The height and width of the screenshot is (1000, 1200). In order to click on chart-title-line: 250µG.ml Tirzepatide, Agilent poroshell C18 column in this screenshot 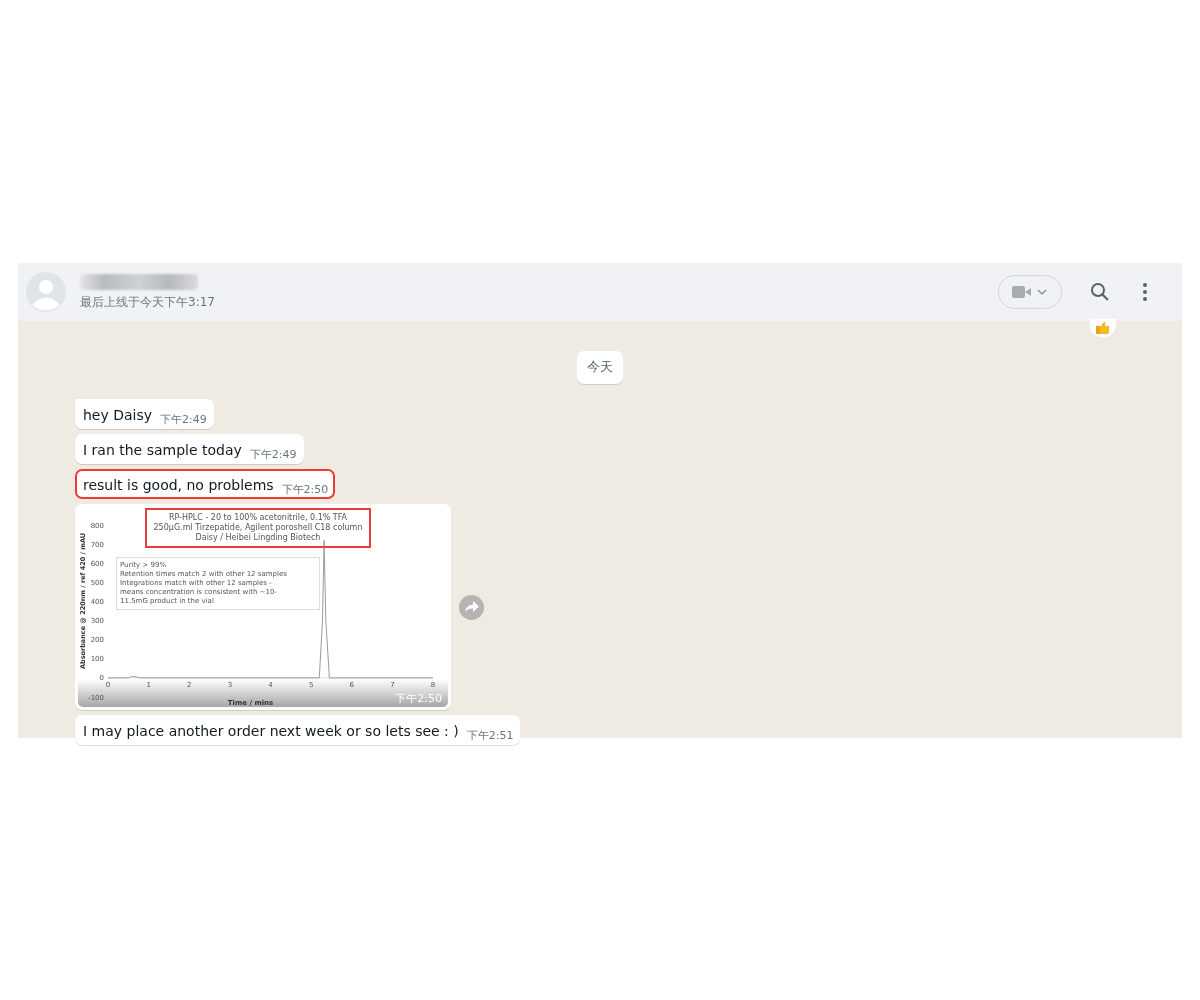, I will do `click(258, 528)`.